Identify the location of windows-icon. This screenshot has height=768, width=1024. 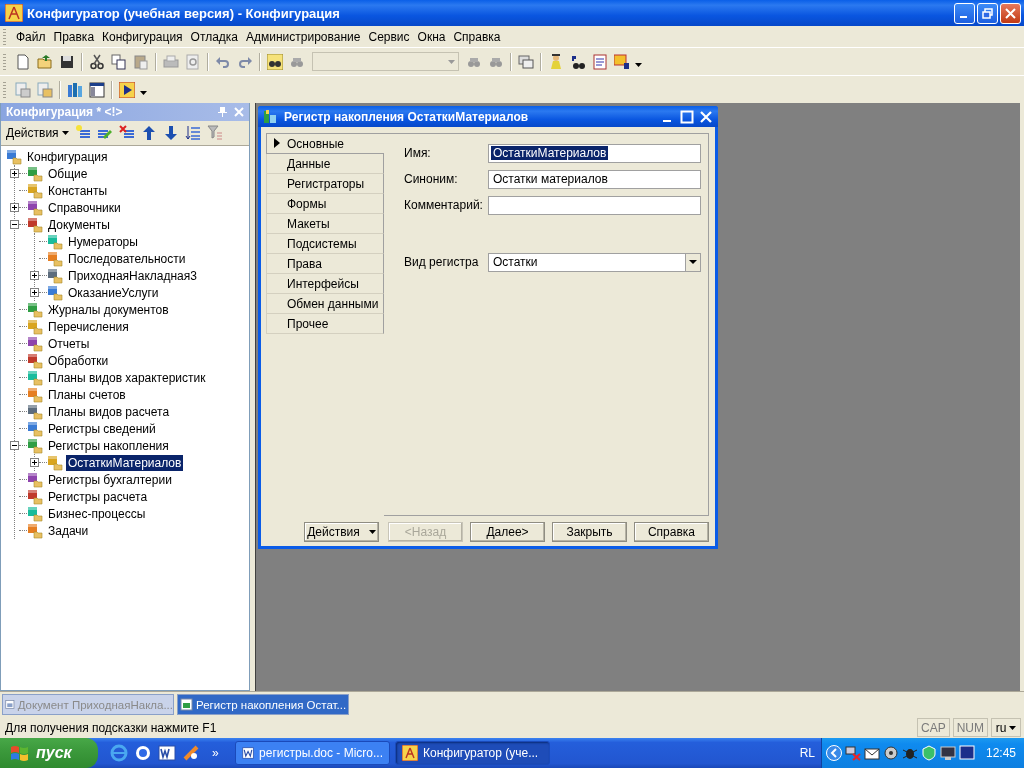
(526, 61).